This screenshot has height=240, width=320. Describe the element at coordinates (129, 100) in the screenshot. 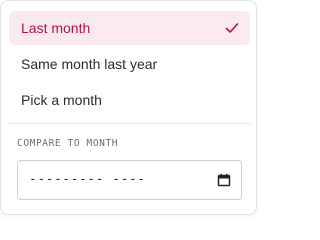

I see `option-pick-a-month: Pick a month` at that location.